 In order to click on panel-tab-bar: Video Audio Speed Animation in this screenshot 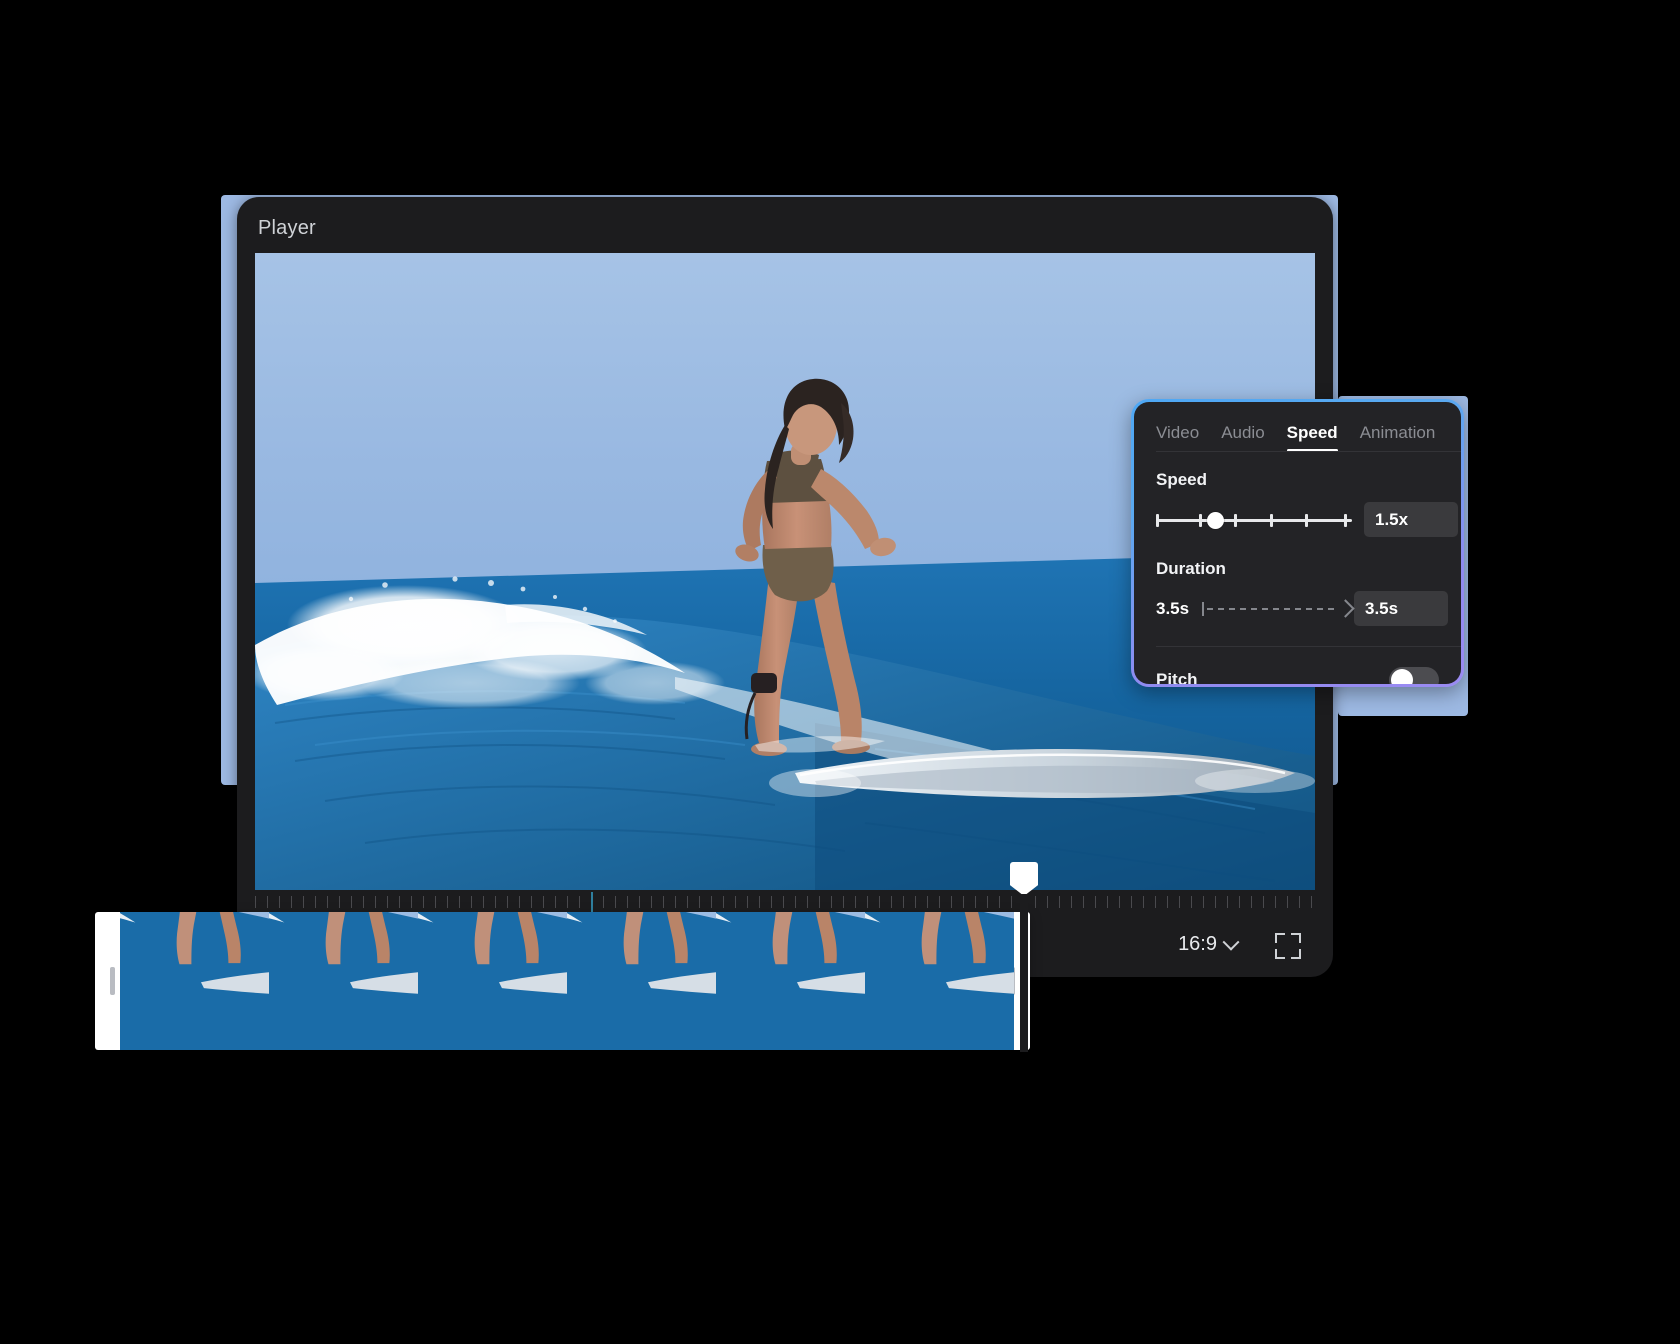, I will do `click(1297, 427)`.